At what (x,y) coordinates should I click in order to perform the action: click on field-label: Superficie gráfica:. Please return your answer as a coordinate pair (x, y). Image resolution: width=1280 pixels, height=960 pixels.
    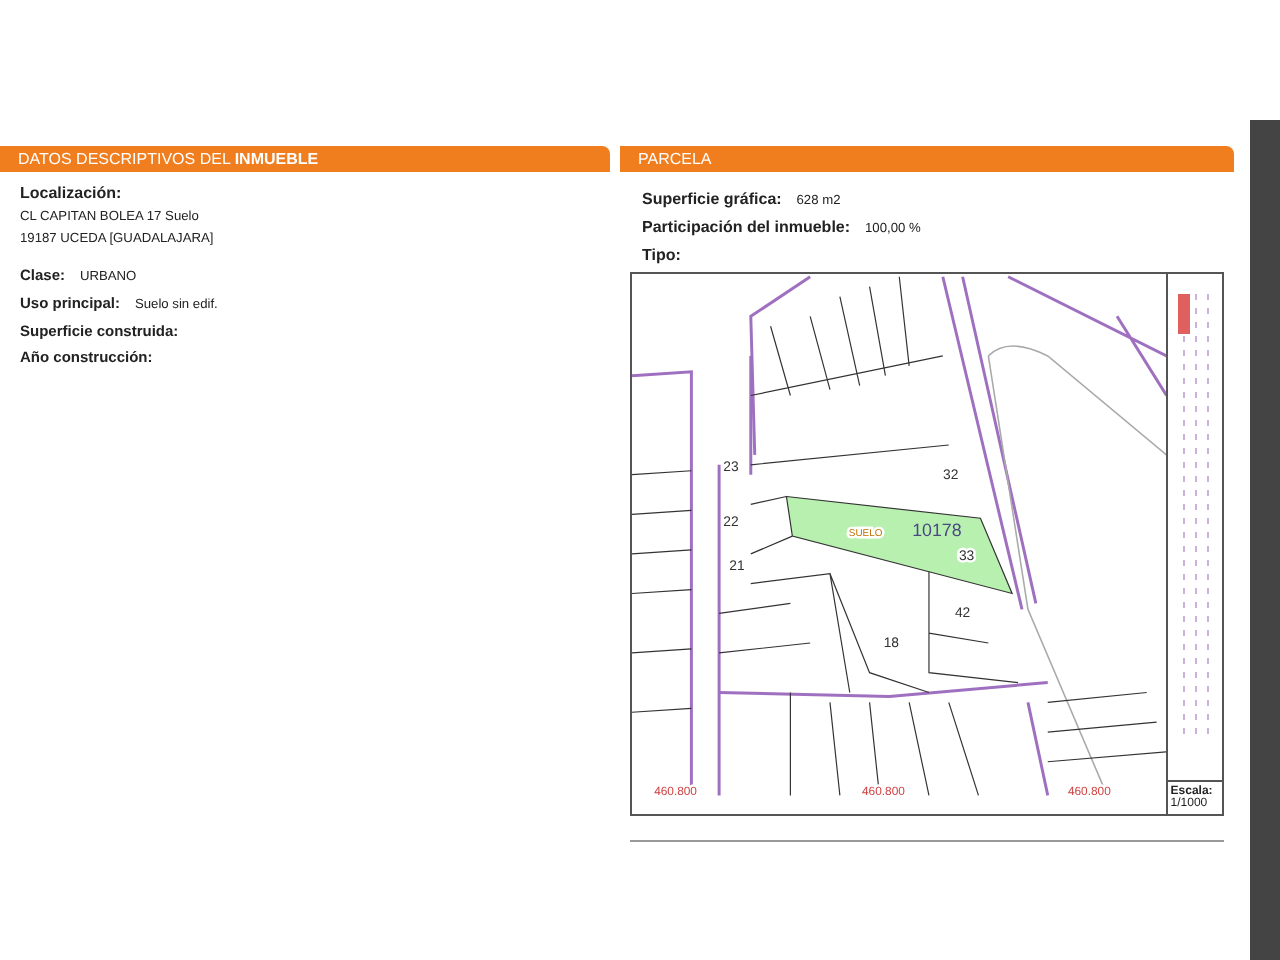
    Looking at the image, I should click on (712, 199).